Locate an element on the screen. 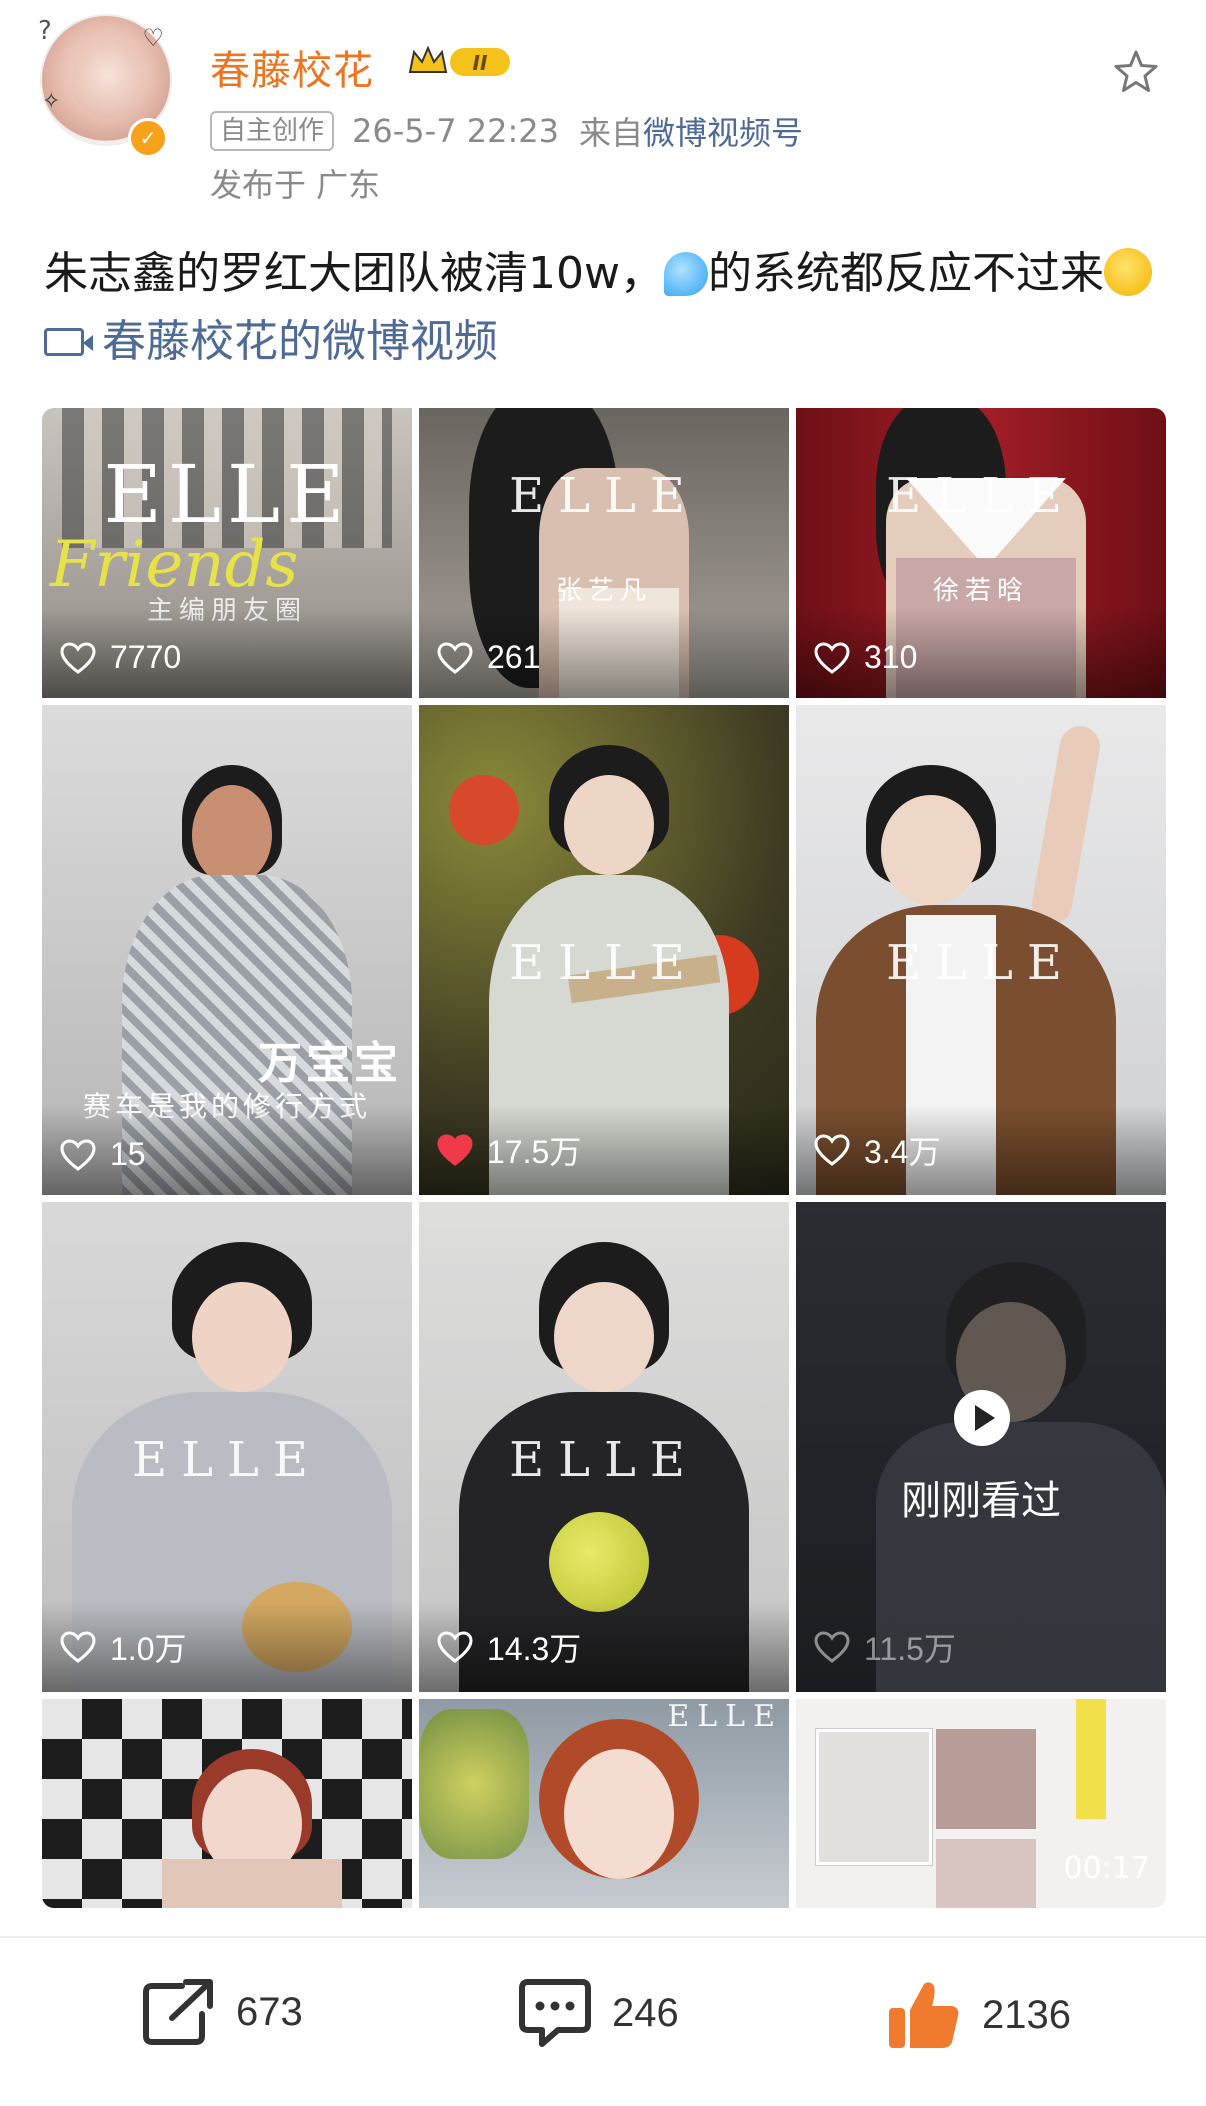 This screenshot has height=2106, width=1206. repost-count: 673 is located at coordinates (269, 2011).